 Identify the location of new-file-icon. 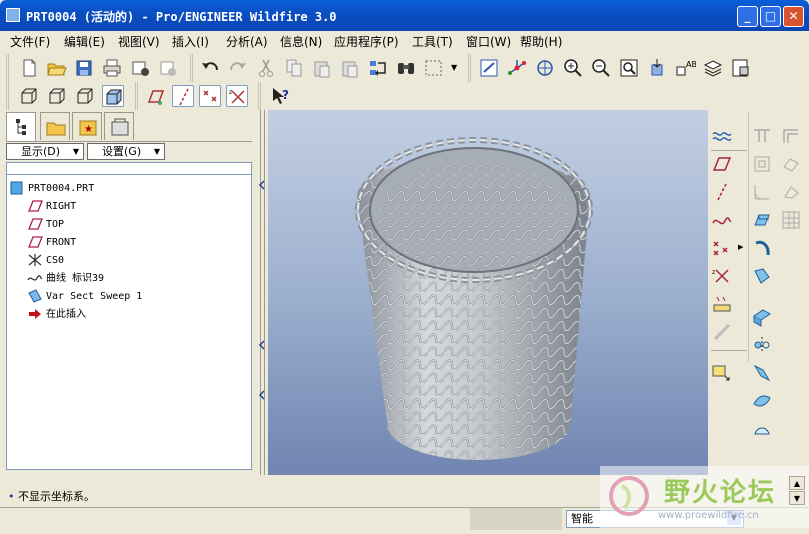
(29, 68).